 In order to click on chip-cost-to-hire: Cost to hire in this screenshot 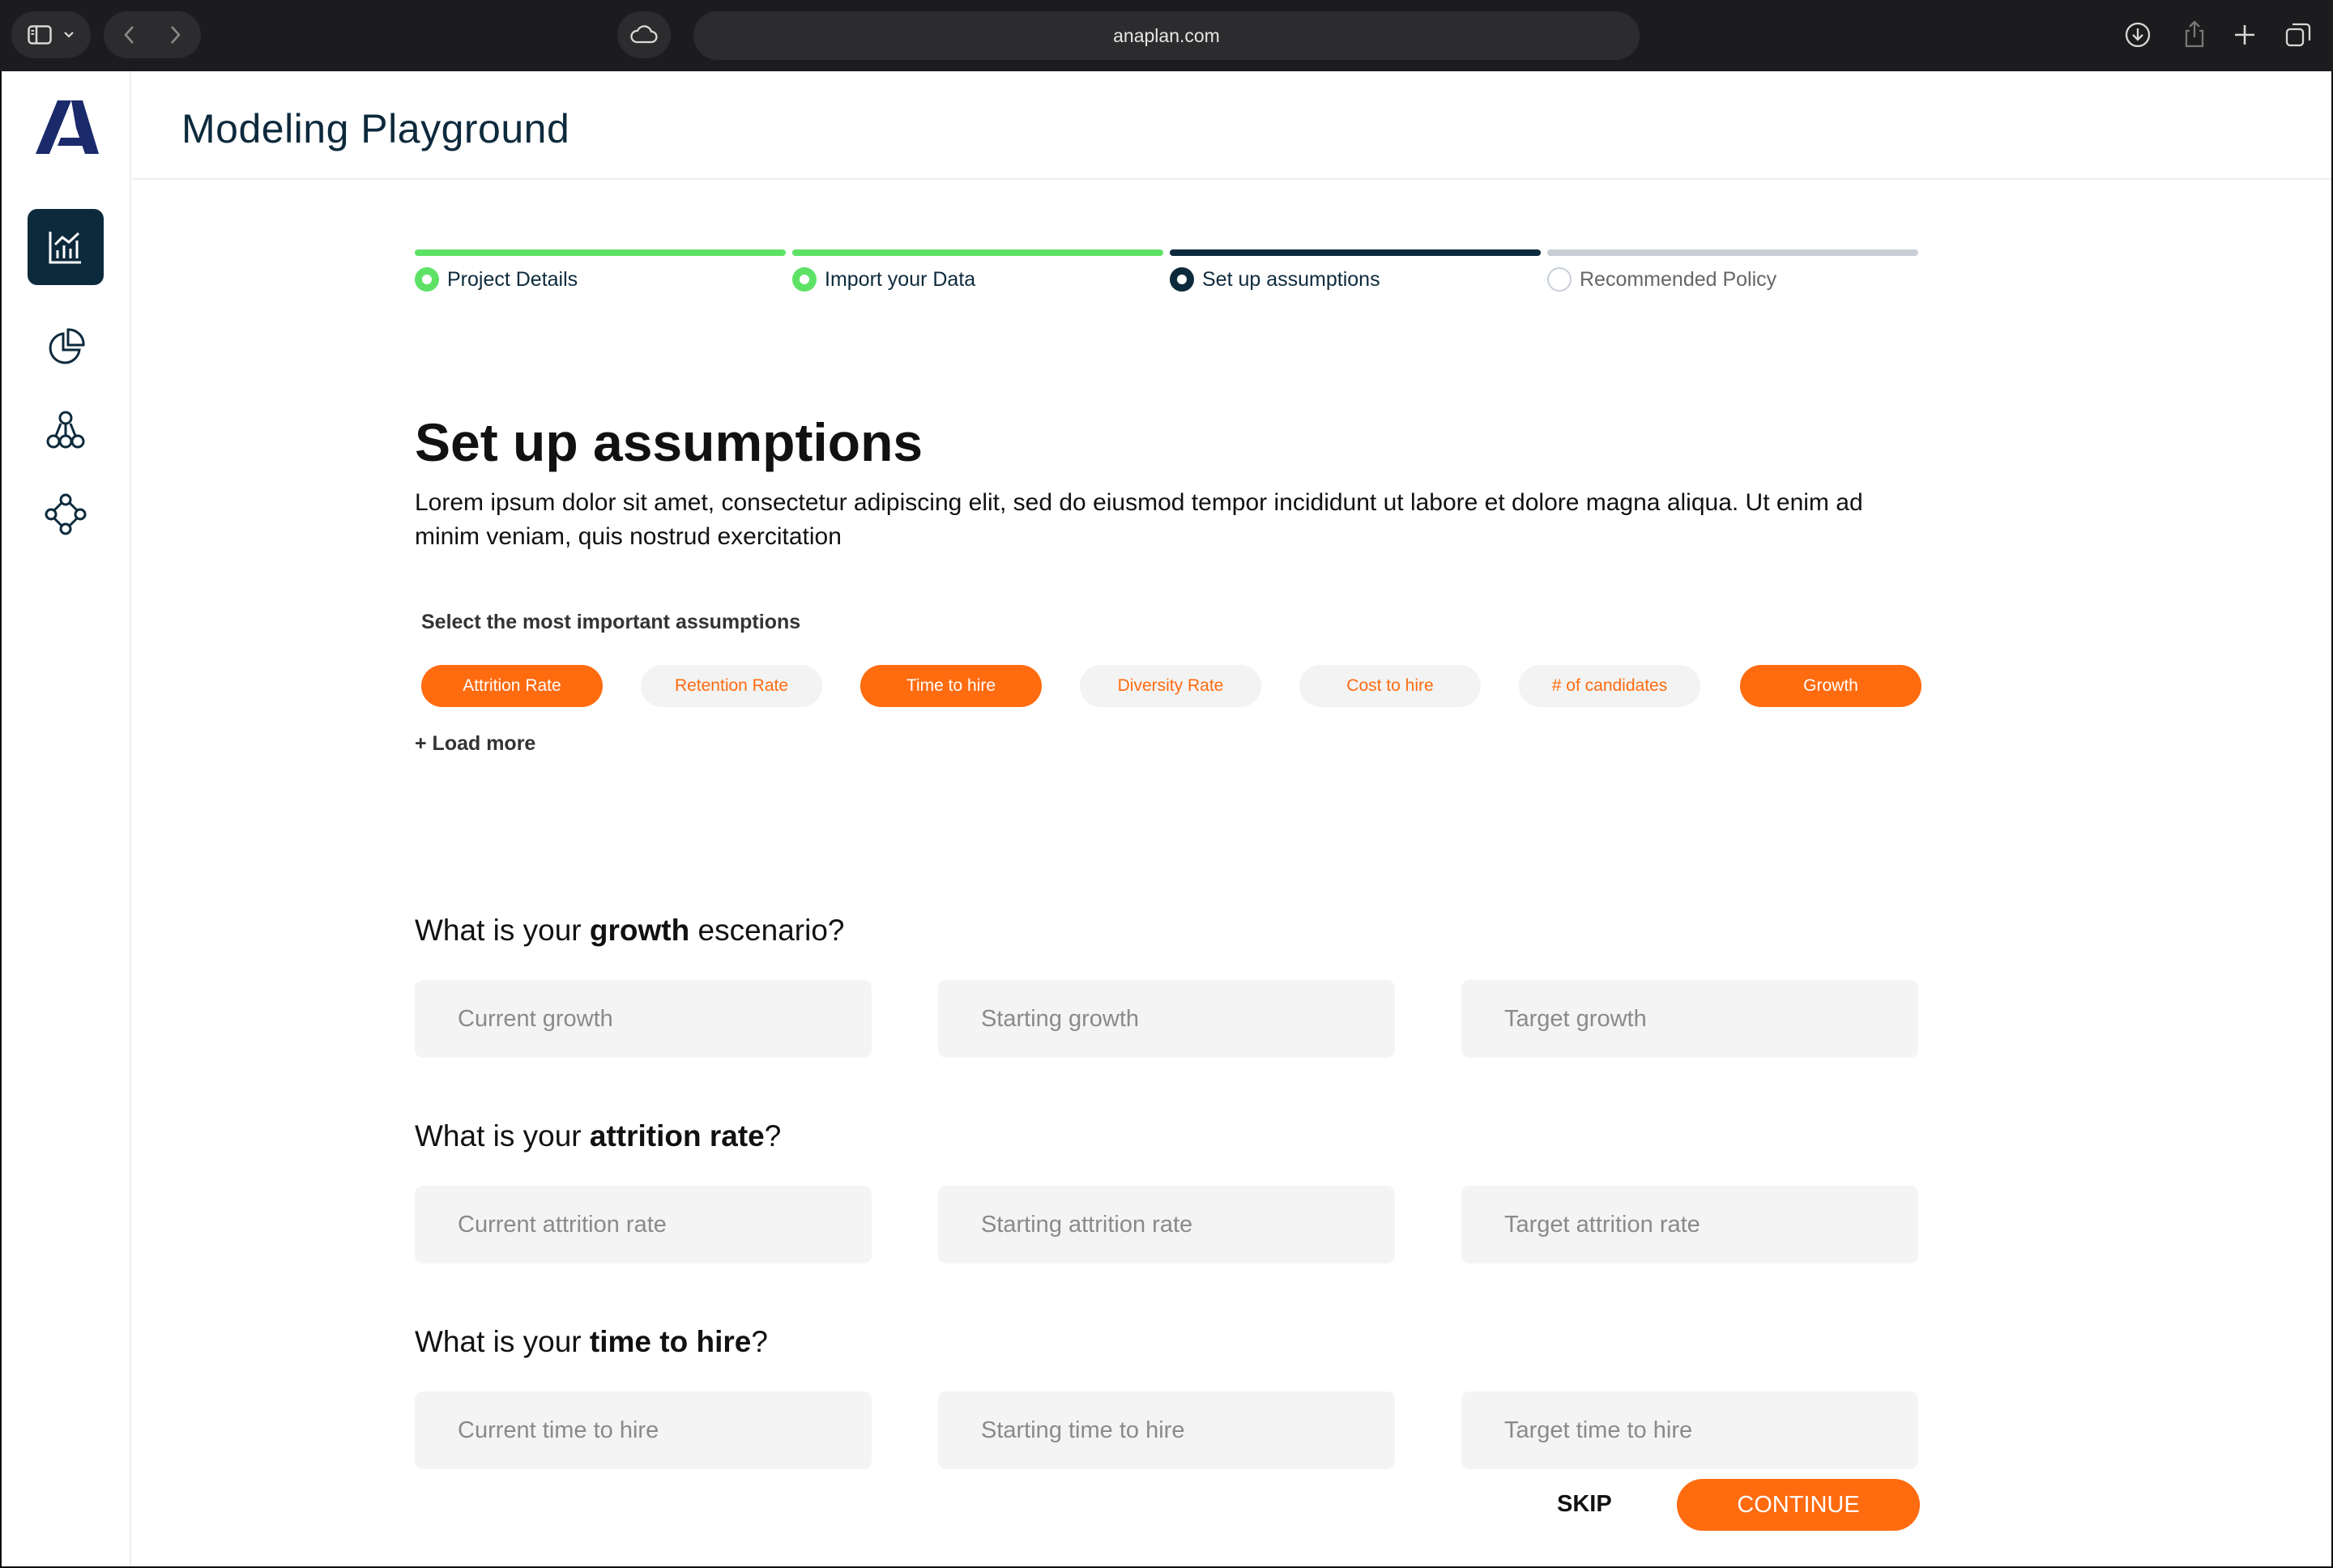, I will do `click(1390, 686)`.